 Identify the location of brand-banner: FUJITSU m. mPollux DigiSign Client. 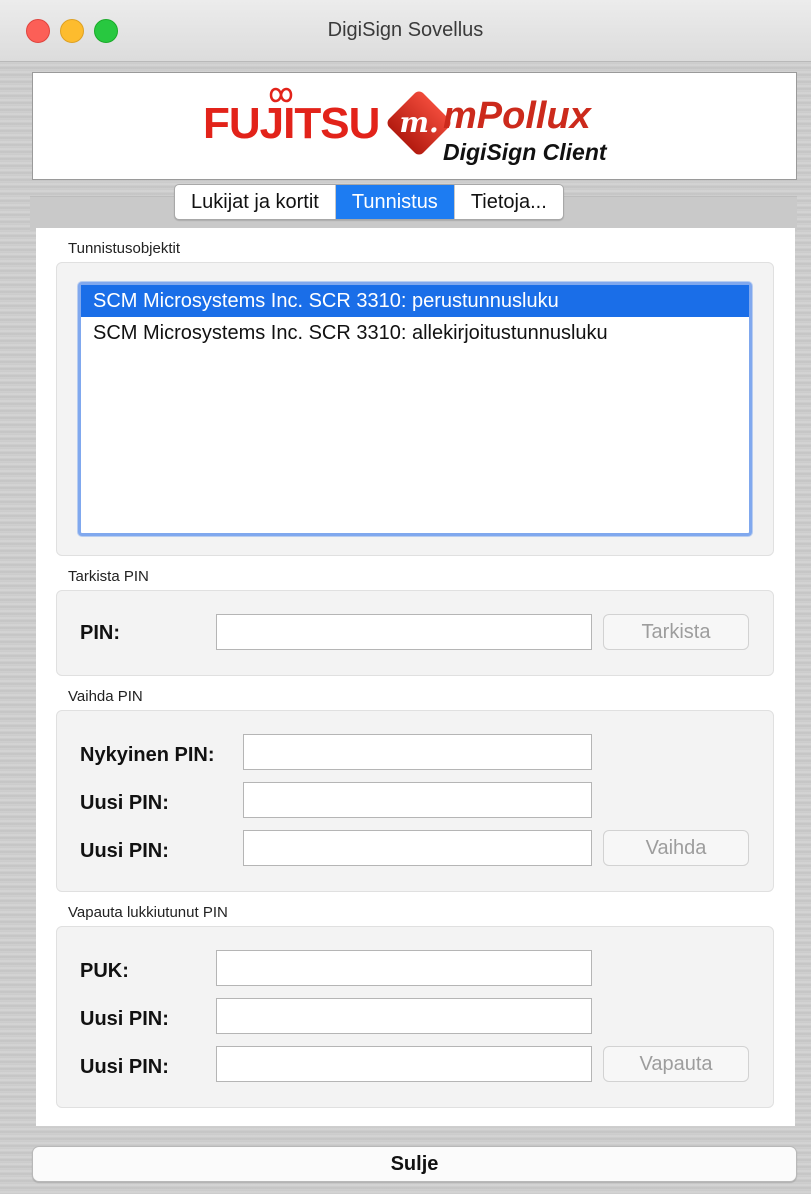
(414, 126).